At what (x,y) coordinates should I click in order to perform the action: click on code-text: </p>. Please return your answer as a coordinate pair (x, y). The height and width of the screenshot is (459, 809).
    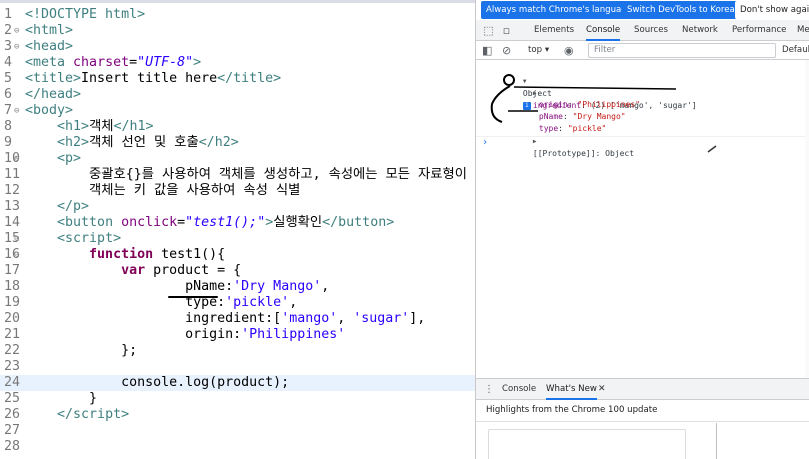
    Looking at the image, I should click on (73, 206).